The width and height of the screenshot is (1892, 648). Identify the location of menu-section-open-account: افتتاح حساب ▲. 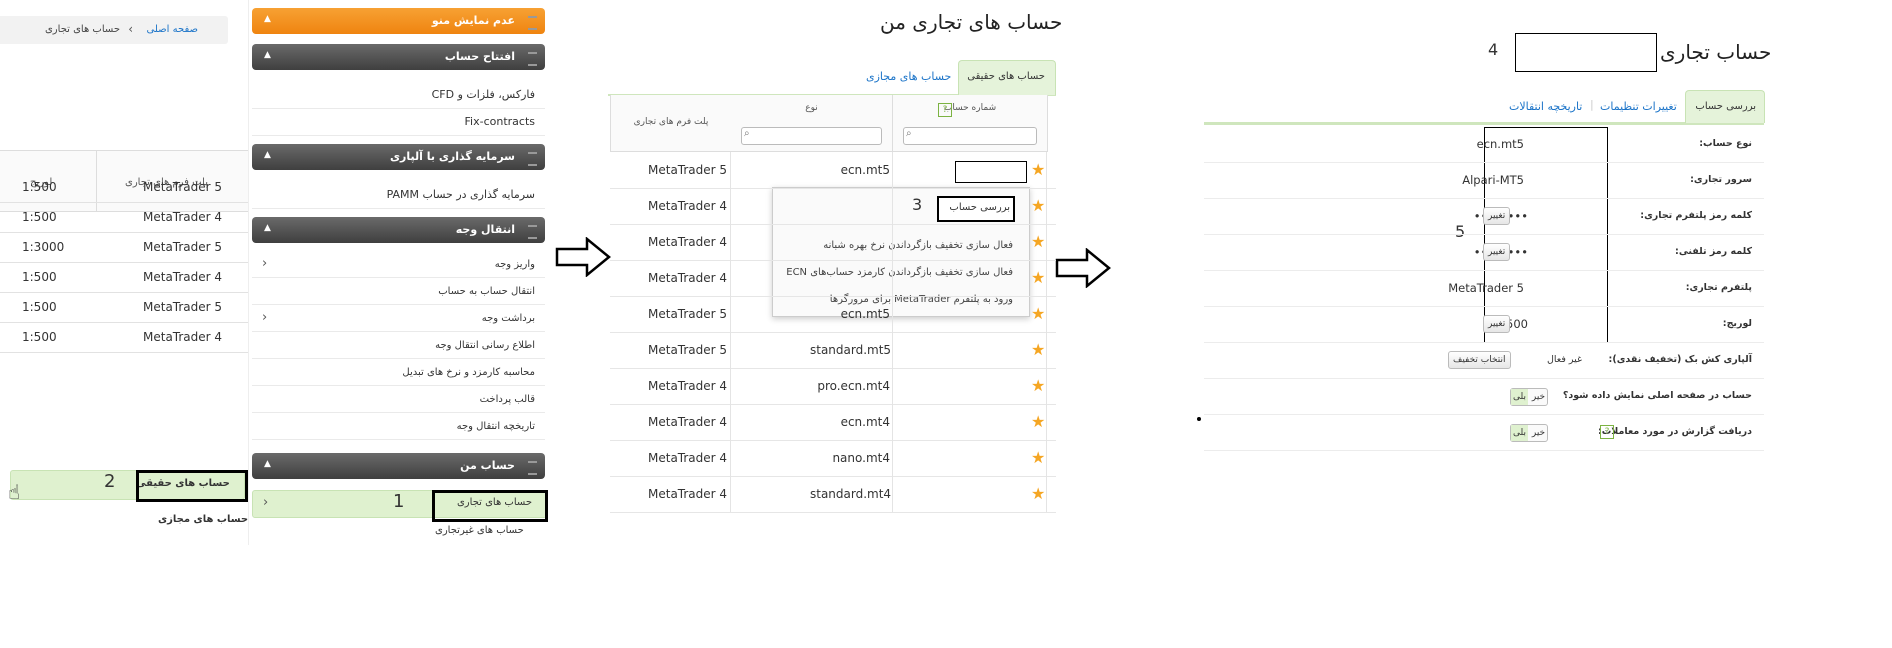
(398, 57).